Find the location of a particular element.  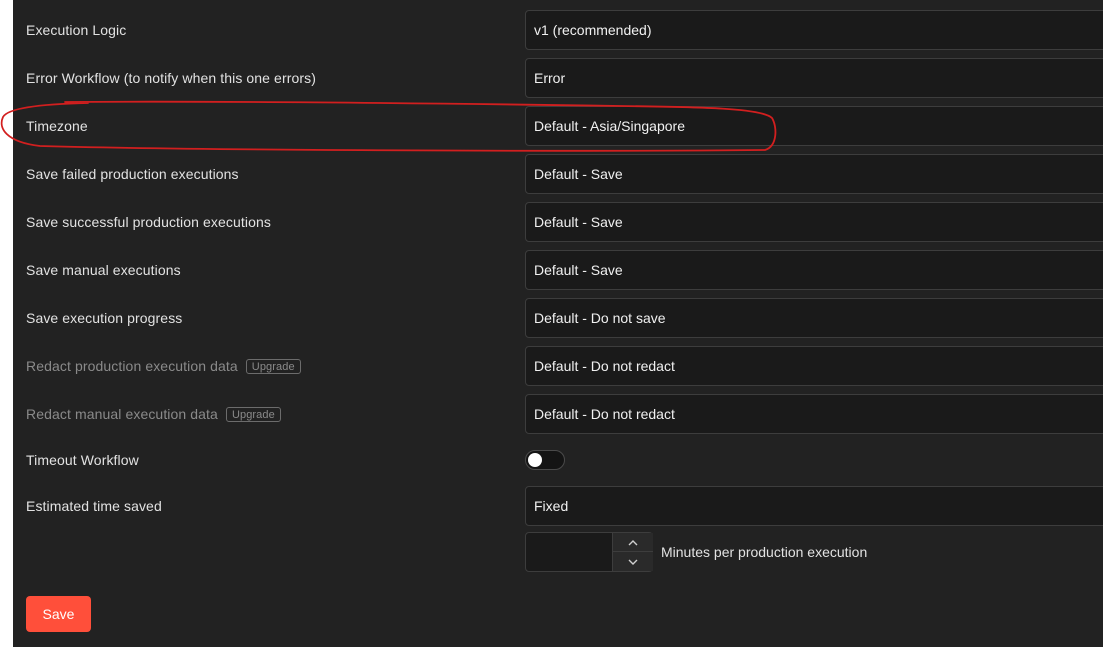

minutes-number-field is located at coordinates (589, 552).